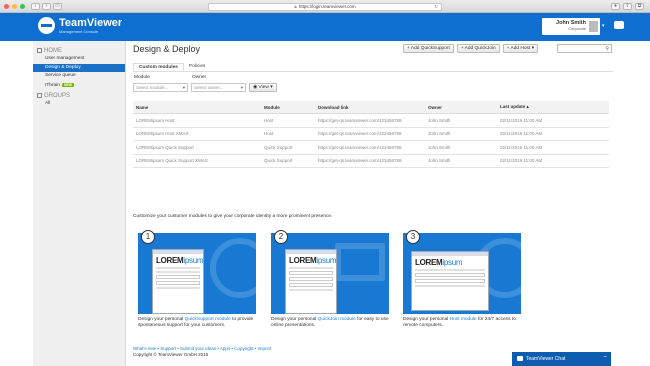  What do you see at coordinates (171, 354) in the screenshot?
I see `copyright: Copyright © TeamViewer GmbH 2016` at bounding box center [171, 354].